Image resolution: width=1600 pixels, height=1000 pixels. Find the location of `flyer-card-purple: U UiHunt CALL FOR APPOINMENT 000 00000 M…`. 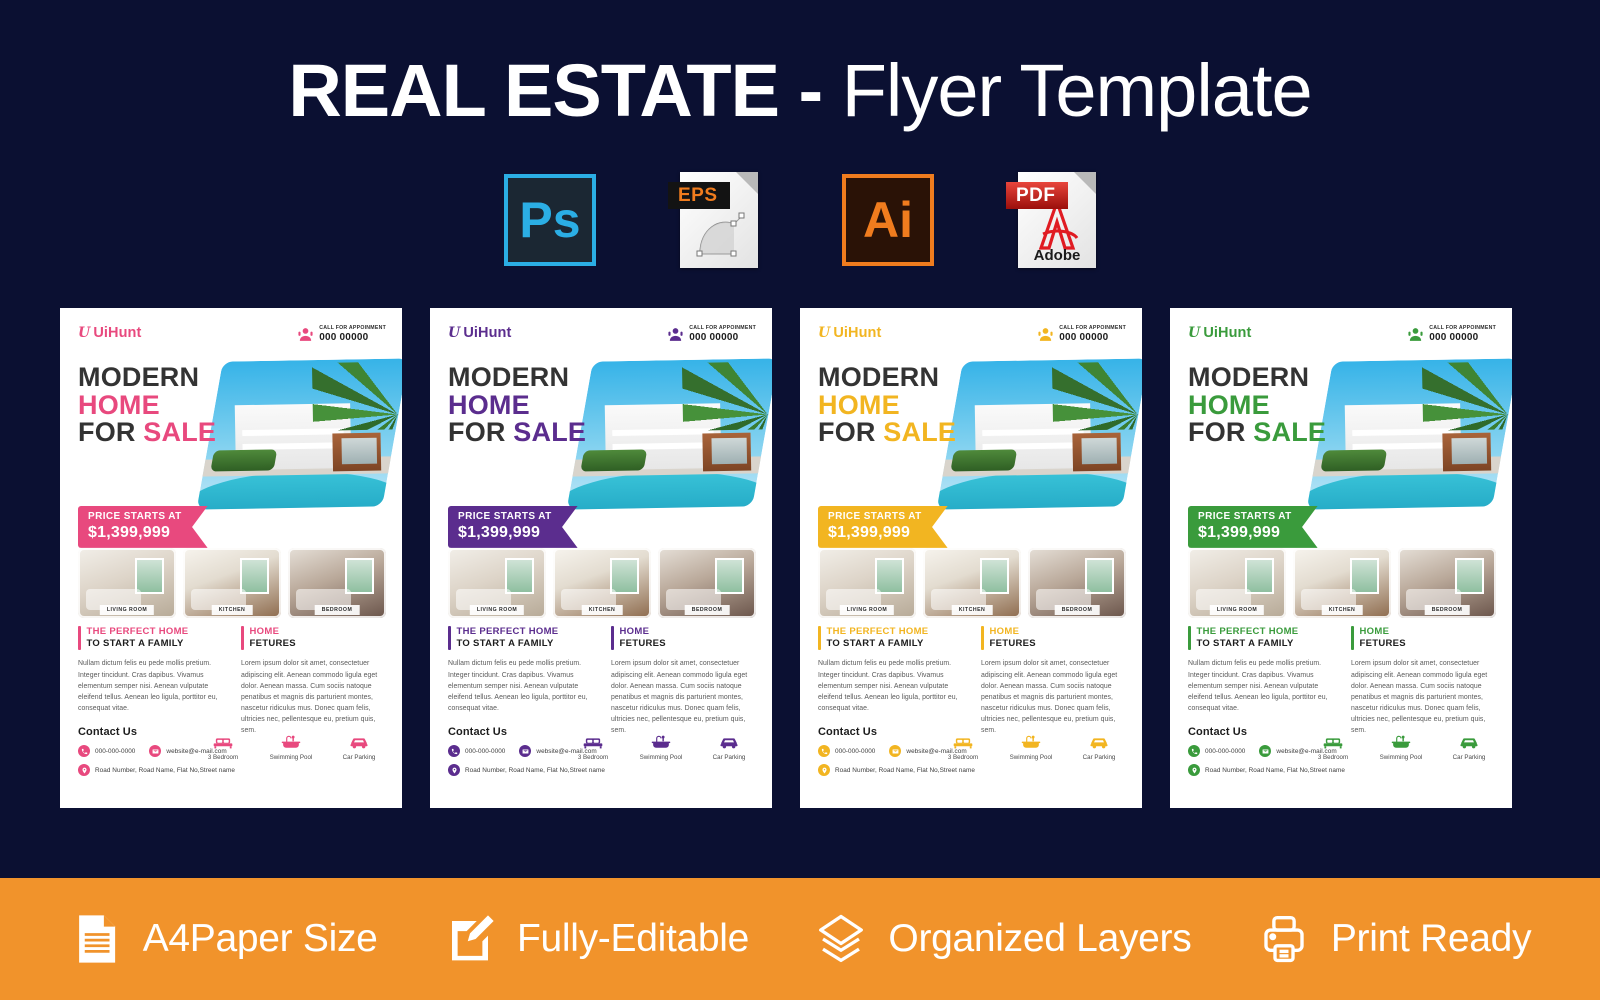

flyer-card-purple: U UiHunt CALL FOR APPOINMENT 000 00000 M… is located at coordinates (601, 558).